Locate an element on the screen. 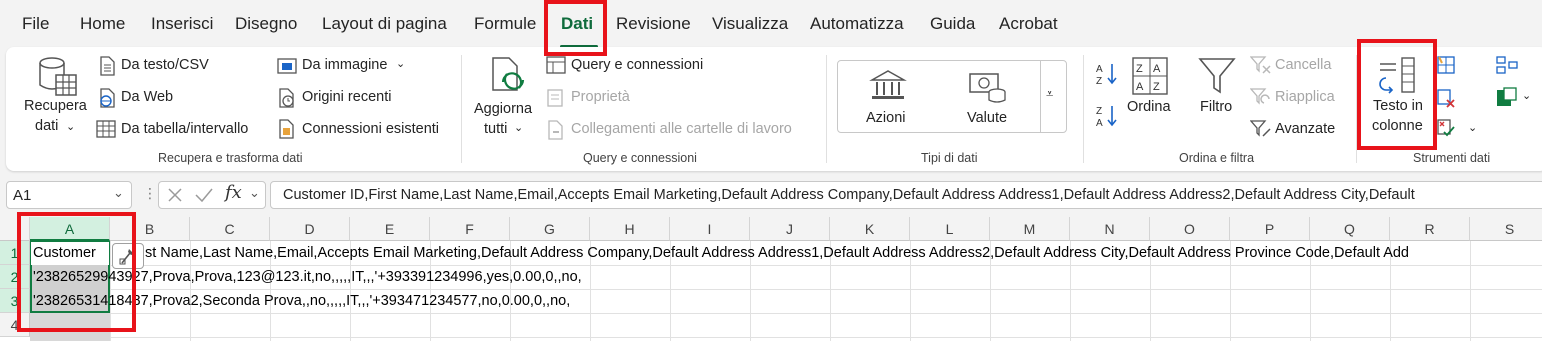 The width and height of the screenshot is (1542, 341). cancel-icon is located at coordinates (175, 195).